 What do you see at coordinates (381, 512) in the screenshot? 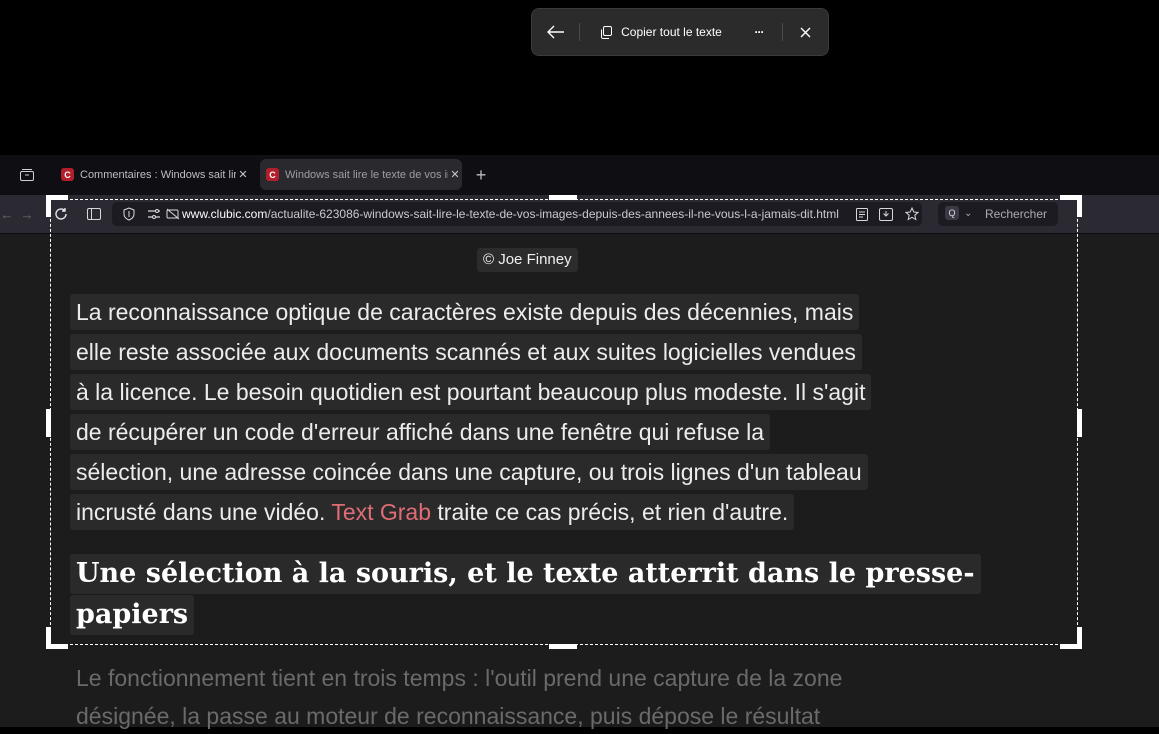
I see `text-grab-link: Text Grab` at bounding box center [381, 512].